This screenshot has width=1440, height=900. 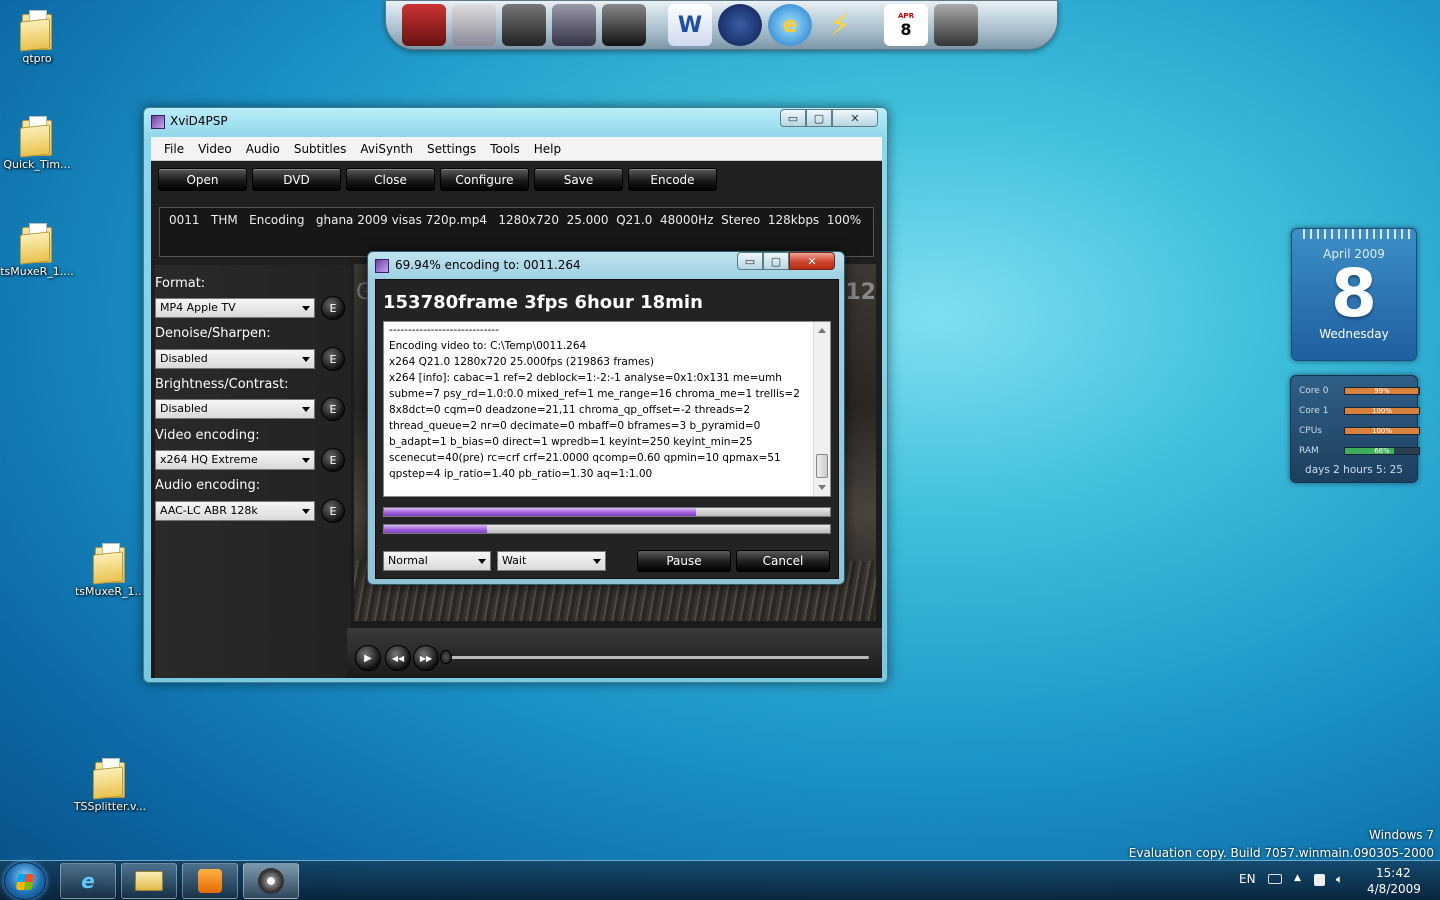 What do you see at coordinates (446, 657) in the screenshot?
I see `seek-handle` at bounding box center [446, 657].